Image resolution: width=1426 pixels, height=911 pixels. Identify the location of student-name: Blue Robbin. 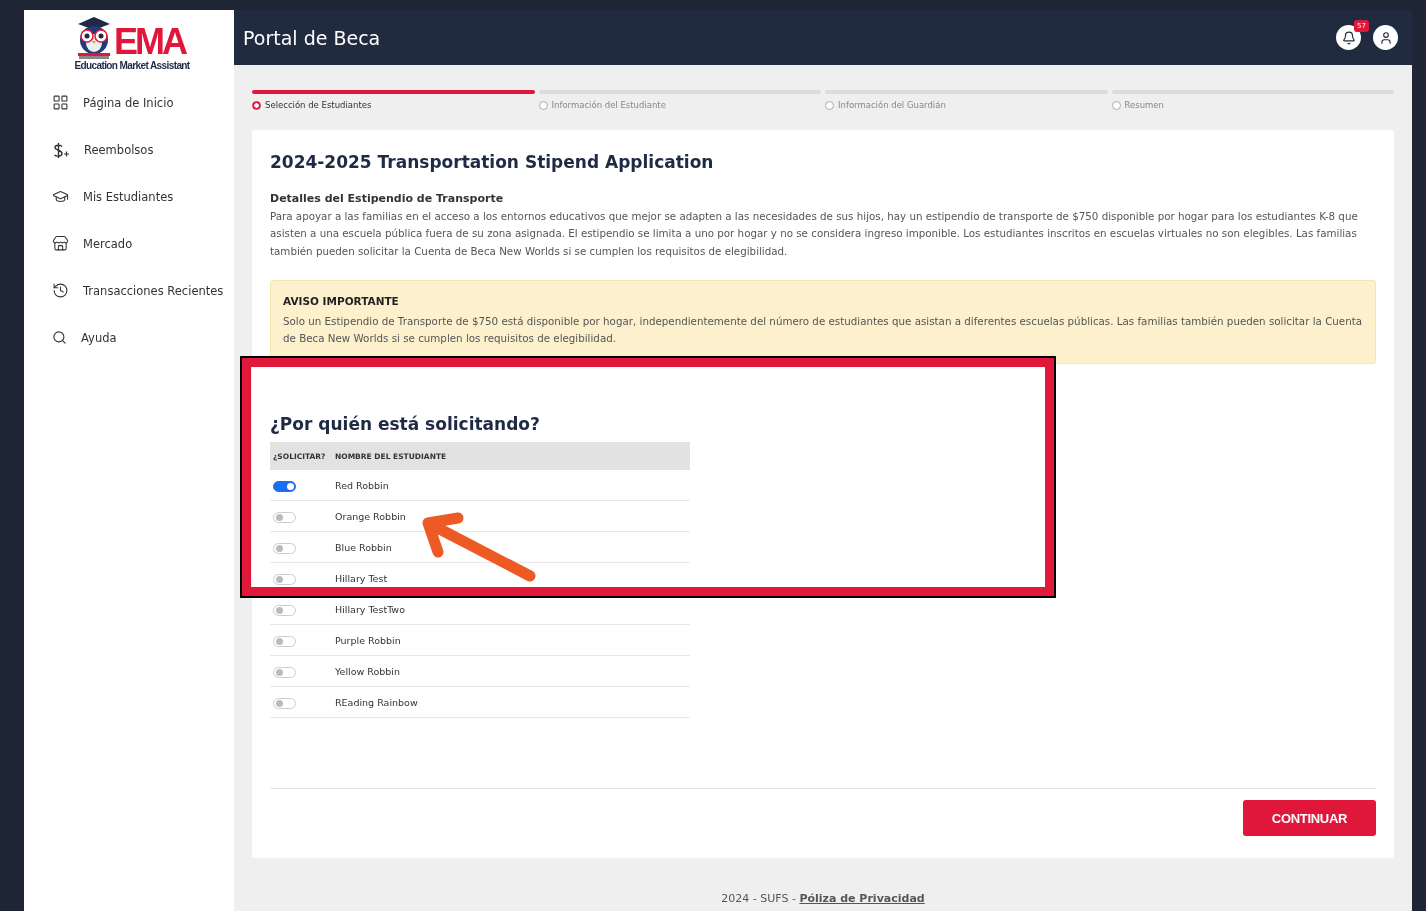
(364, 547).